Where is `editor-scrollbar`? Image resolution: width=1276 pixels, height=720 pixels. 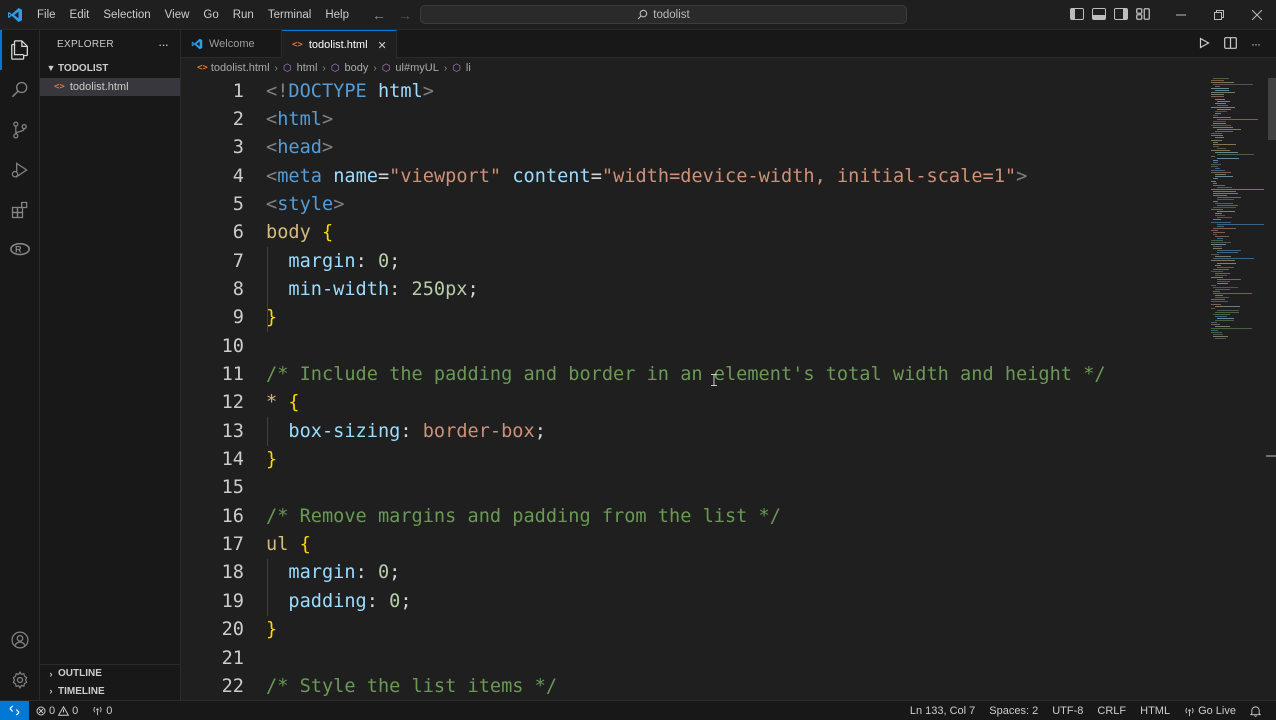 editor-scrollbar is located at coordinates (1271, 389).